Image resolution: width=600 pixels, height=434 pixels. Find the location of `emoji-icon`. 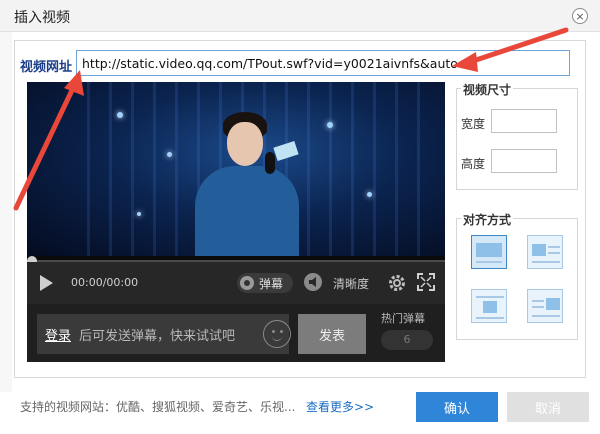

emoji-icon is located at coordinates (277, 334).